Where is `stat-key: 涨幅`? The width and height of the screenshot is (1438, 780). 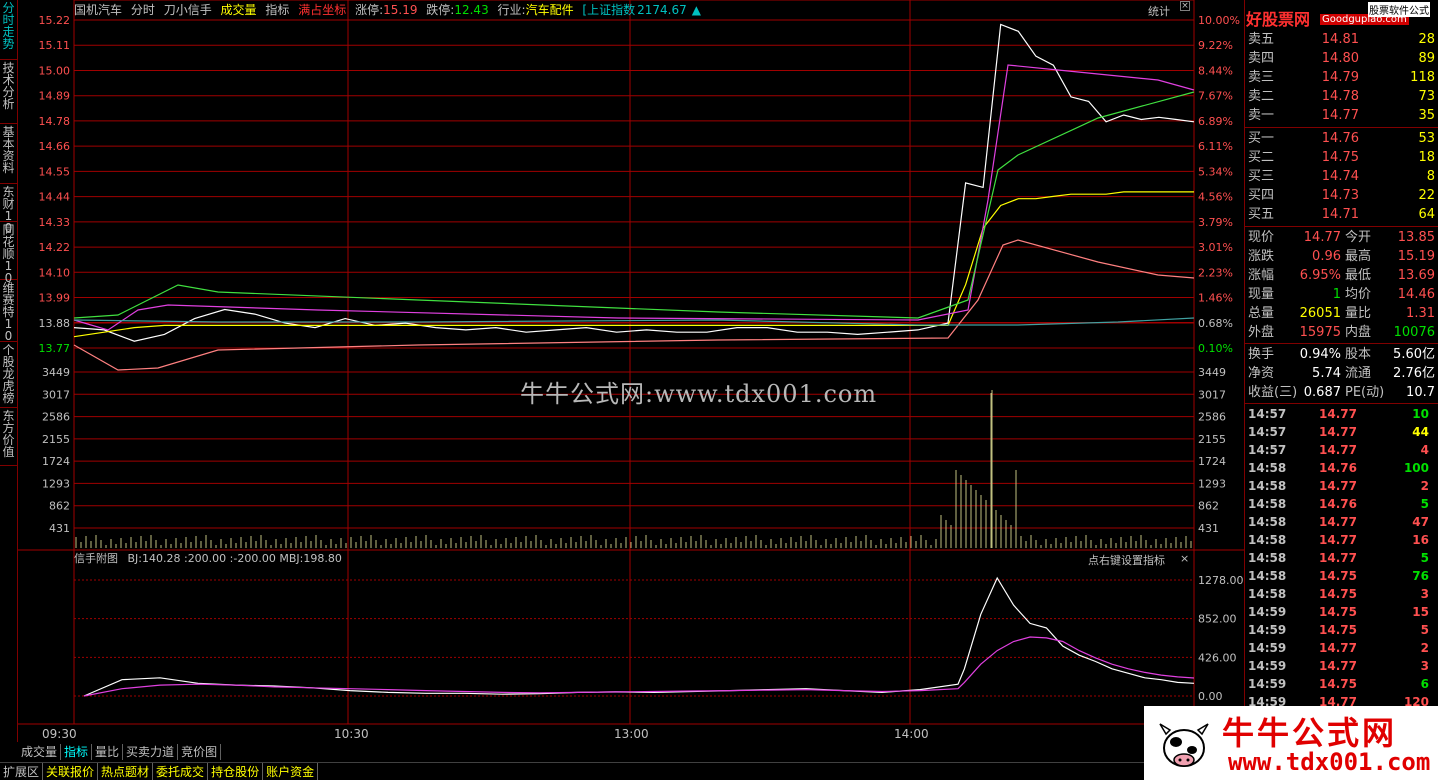
stat-key: 涨幅 is located at coordinates (1261, 275).